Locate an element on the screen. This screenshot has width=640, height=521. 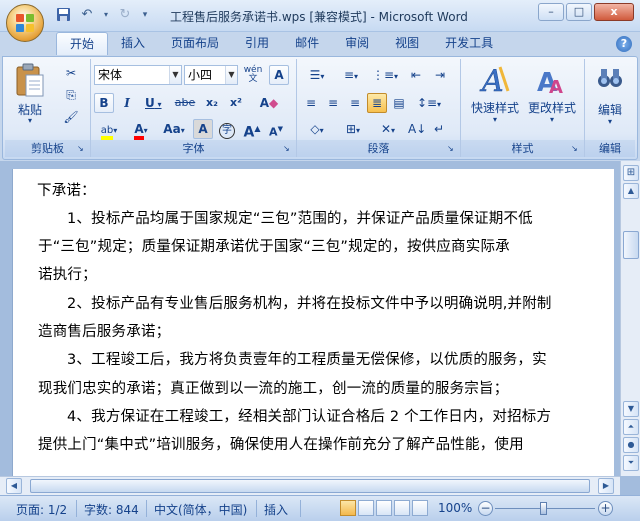
customize-qat-icon: ▾ is located at coordinates (145, 15).